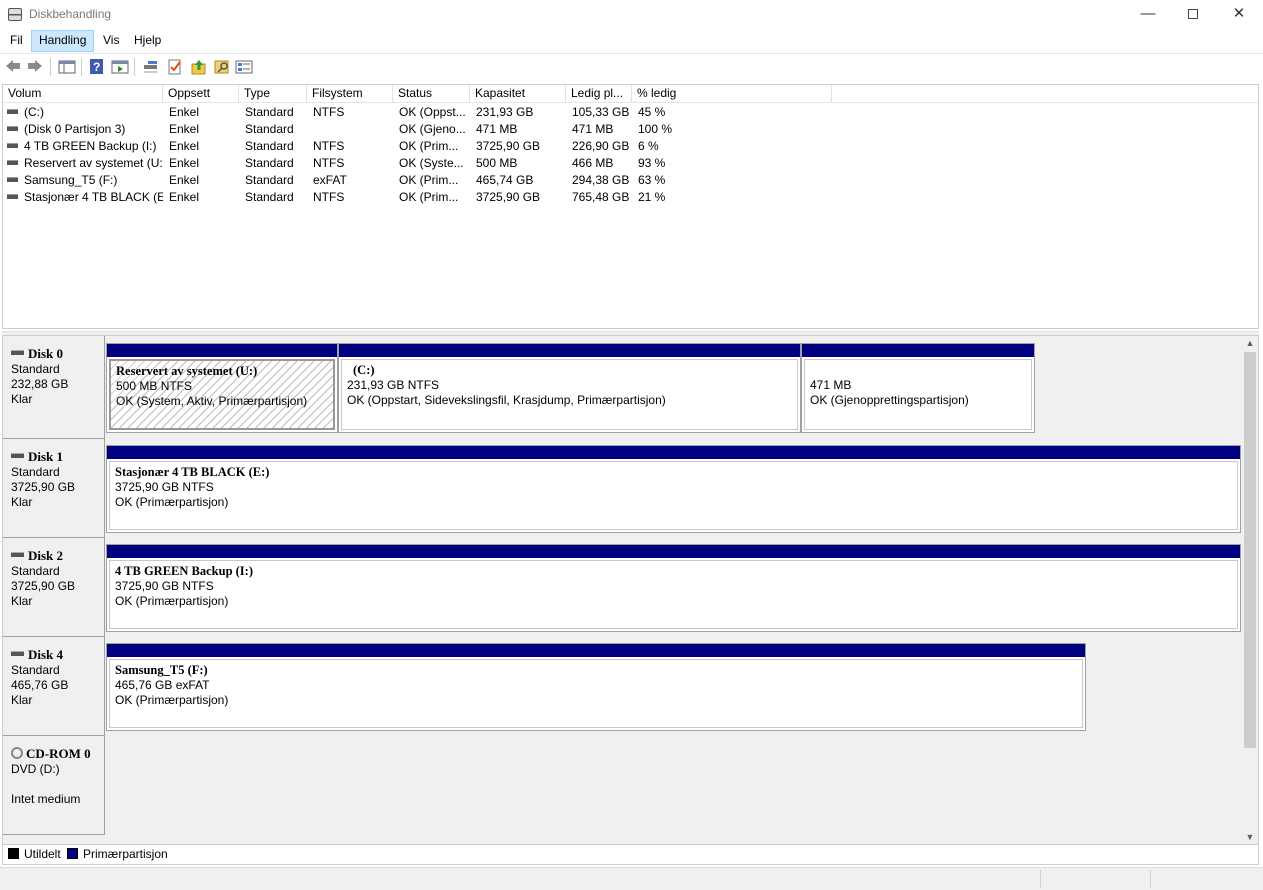  What do you see at coordinates (497, 129) in the screenshot?
I see `cell-kapasitet: 471 MB` at bounding box center [497, 129].